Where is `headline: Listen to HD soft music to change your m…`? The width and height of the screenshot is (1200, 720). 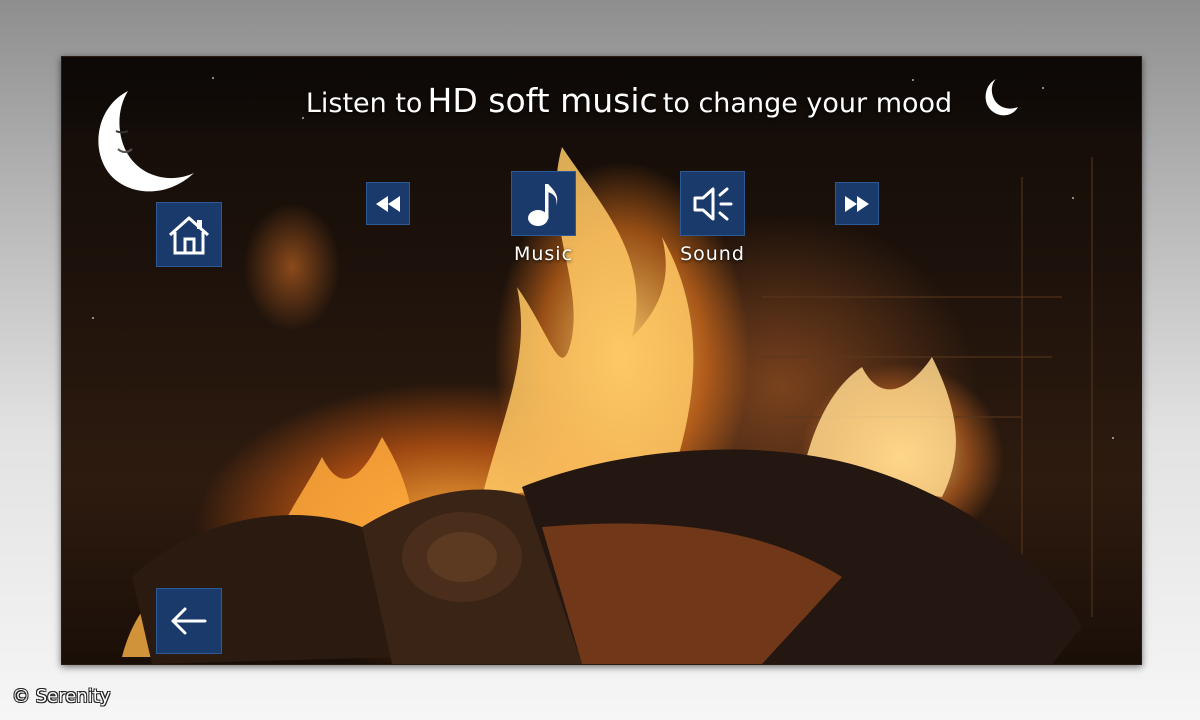 headline: Listen to HD soft music to change your m… is located at coordinates (629, 100).